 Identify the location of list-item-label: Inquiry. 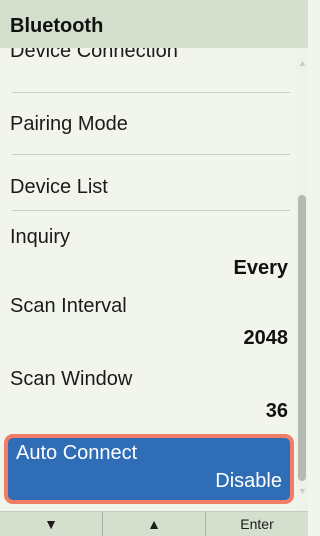
(40, 237).